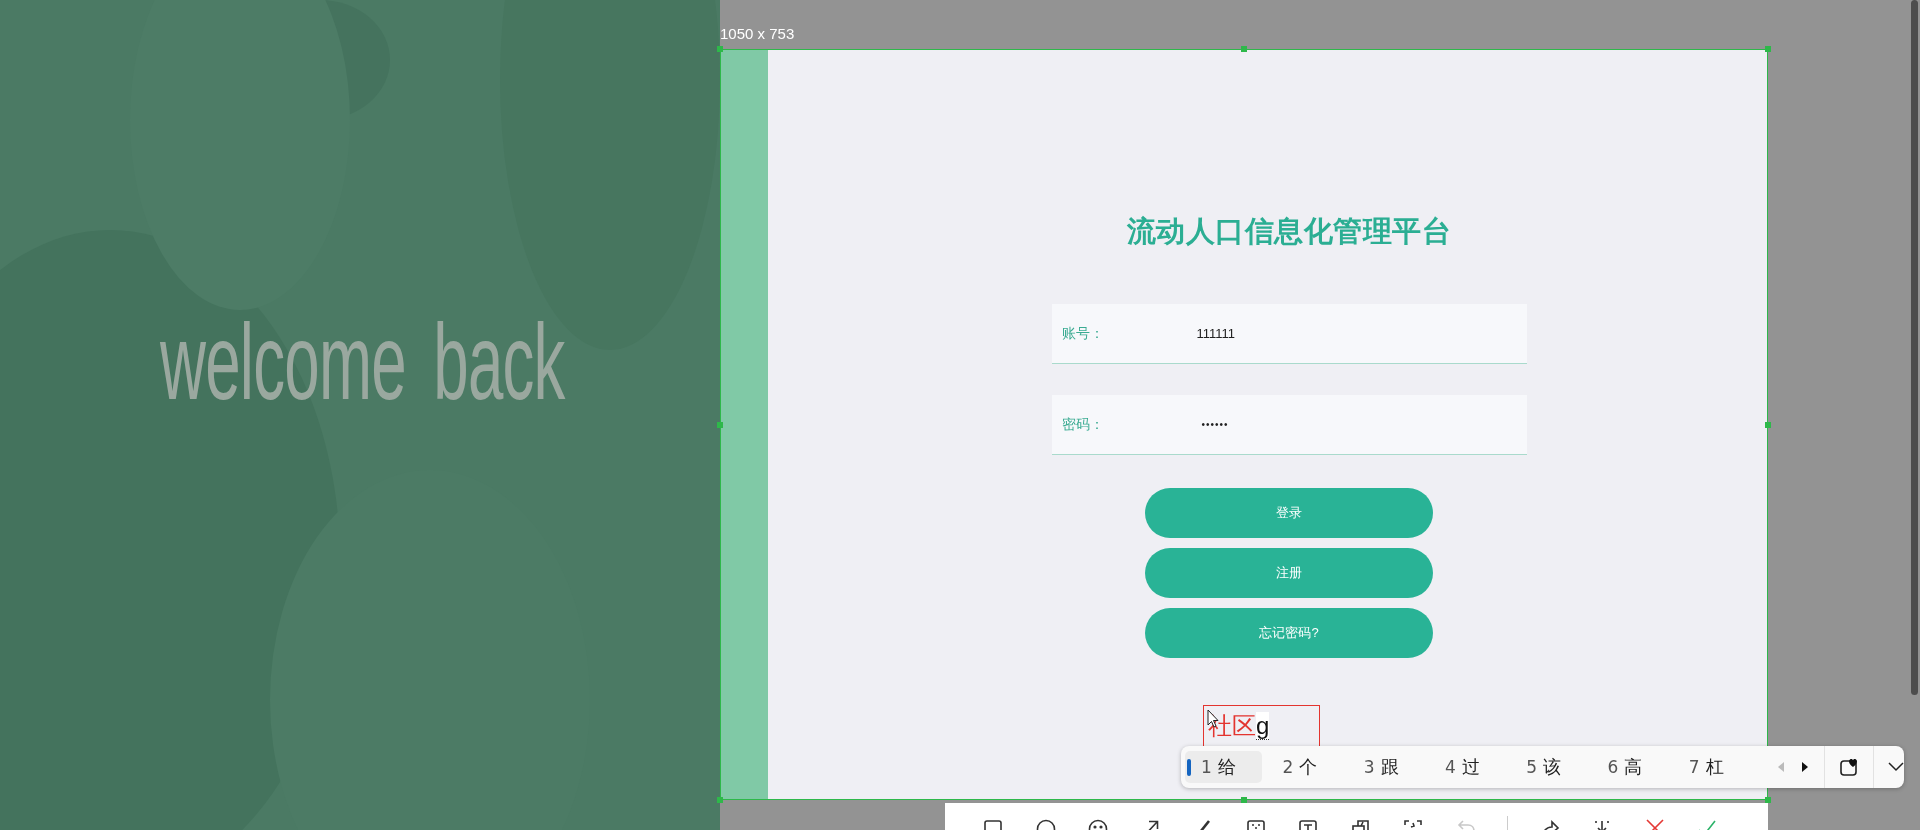 The height and width of the screenshot is (830, 1920). Describe the element at coordinates (1255, 824) in the screenshot. I see `mosaic-icon` at that location.